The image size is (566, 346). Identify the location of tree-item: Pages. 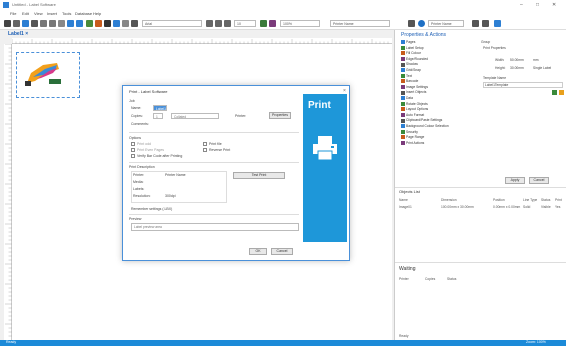
(408, 42).